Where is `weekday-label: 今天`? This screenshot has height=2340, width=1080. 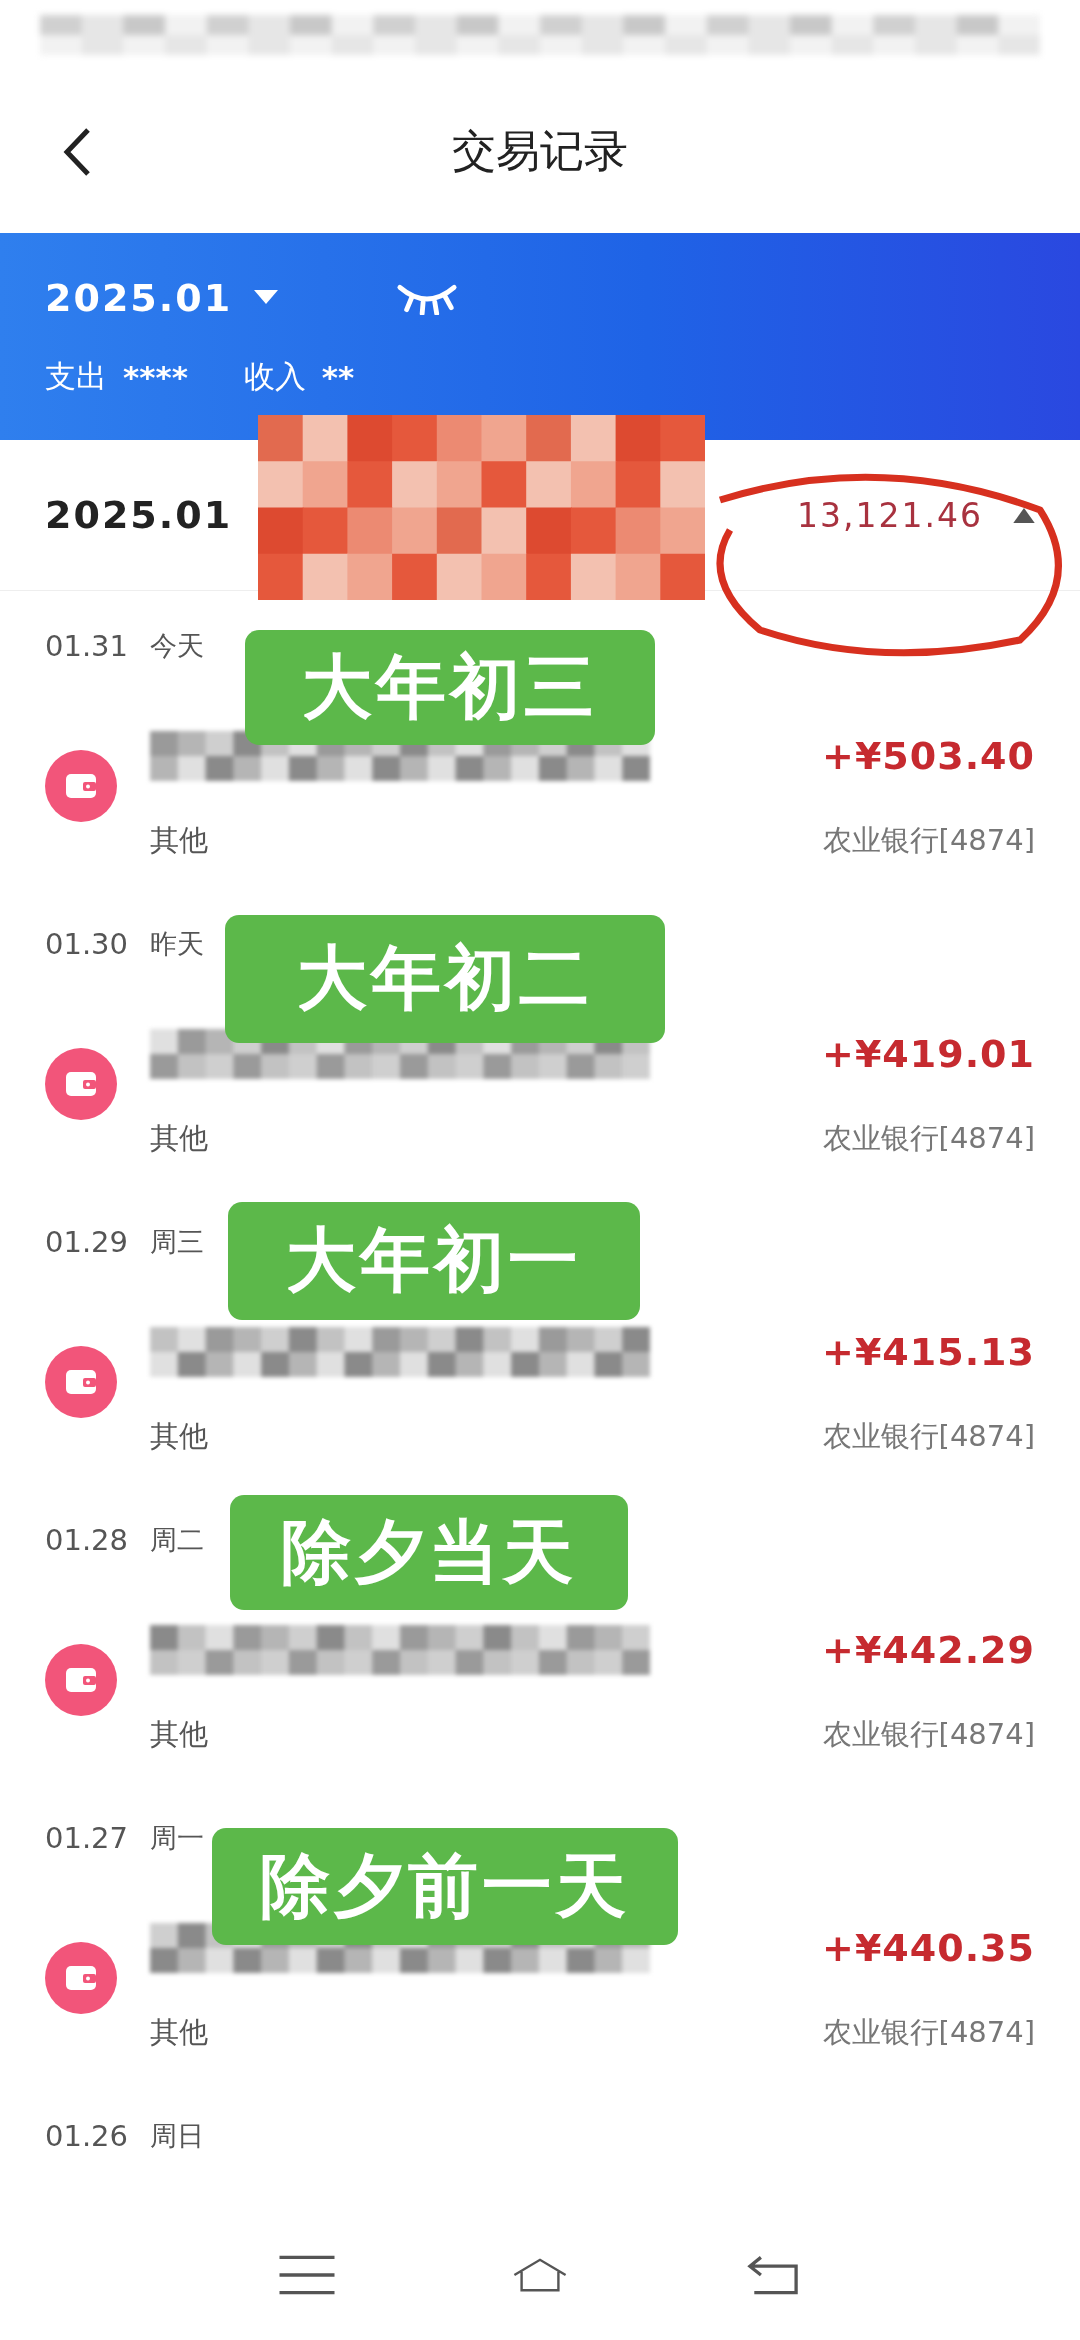 weekday-label: 今天 is located at coordinates (177, 646).